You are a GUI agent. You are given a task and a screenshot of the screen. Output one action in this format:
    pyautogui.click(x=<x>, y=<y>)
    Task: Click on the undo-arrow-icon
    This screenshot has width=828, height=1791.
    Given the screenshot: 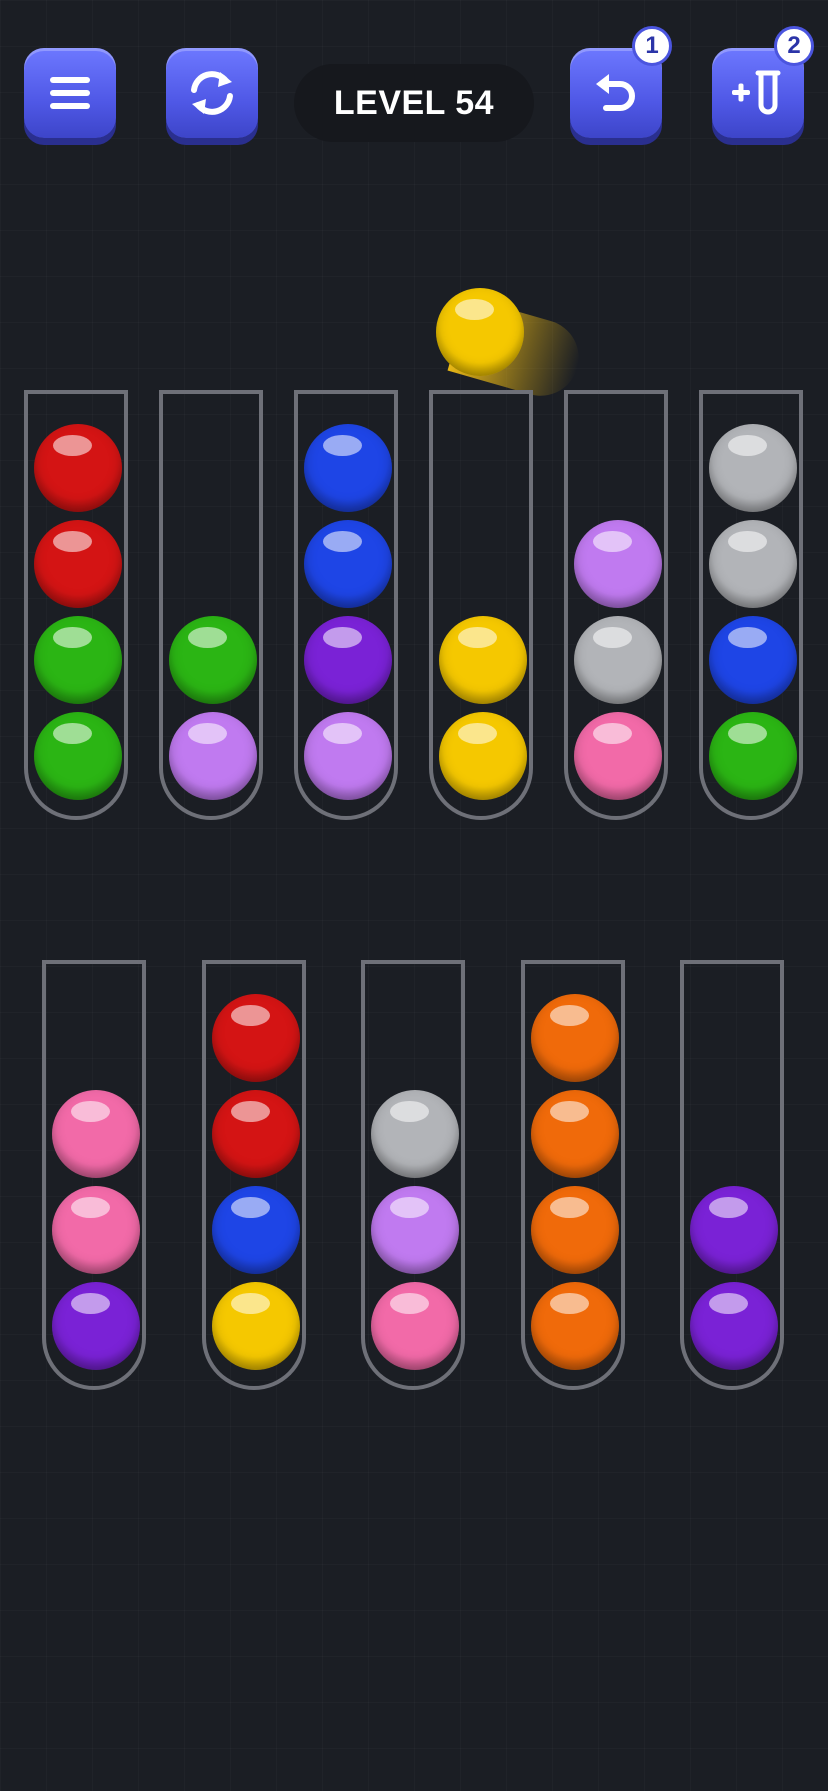 What is the action you would take?
    pyautogui.click(x=615, y=92)
    